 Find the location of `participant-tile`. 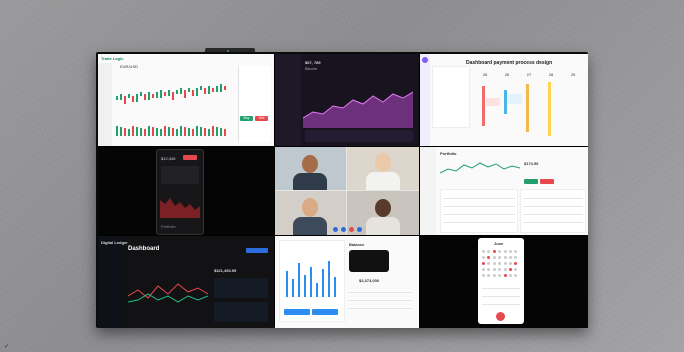

participant-tile is located at coordinates (383, 168).